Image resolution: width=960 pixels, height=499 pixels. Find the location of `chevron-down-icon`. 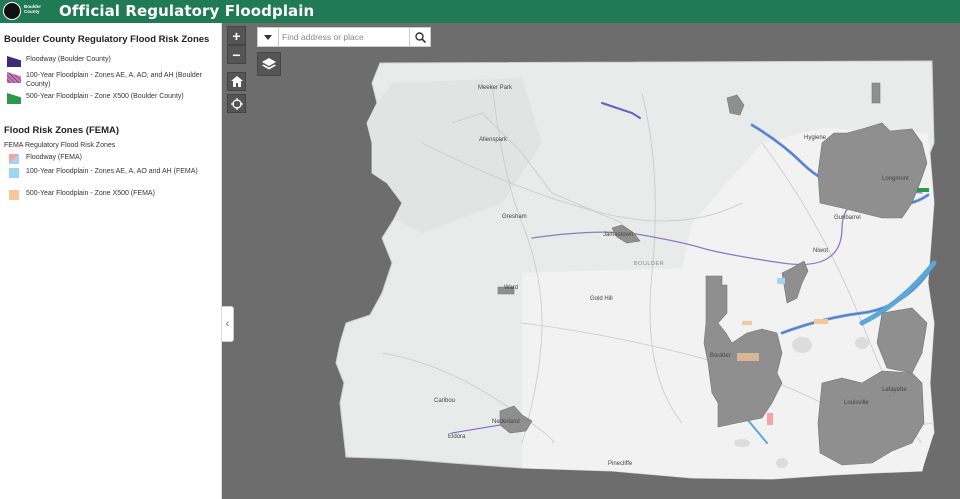

chevron-down-icon is located at coordinates (268, 37).